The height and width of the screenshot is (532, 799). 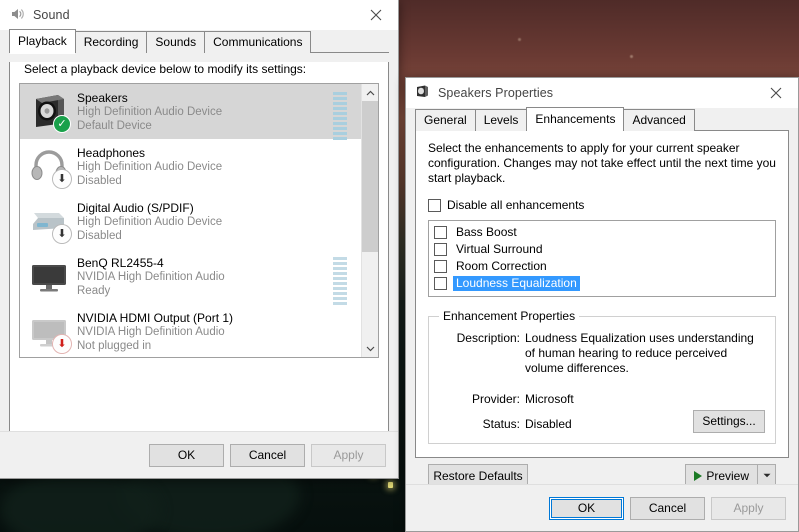 What do you see at coordinates (440, 266) in the screenshot?
I see `room-correction-checkbox` at bounding box center [440, 266].